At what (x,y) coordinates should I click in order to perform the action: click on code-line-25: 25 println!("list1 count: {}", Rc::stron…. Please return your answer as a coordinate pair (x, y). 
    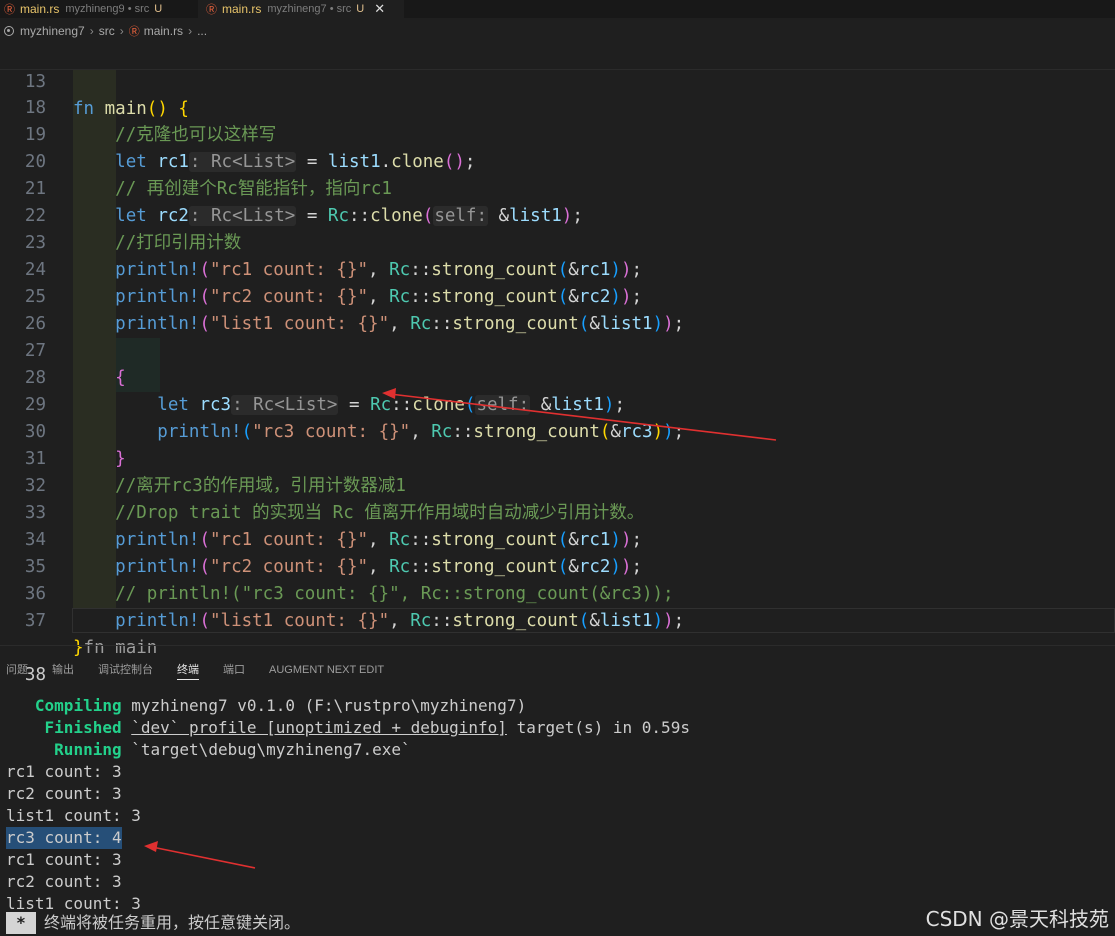
    Looking at the image, I should click on (557, 295).